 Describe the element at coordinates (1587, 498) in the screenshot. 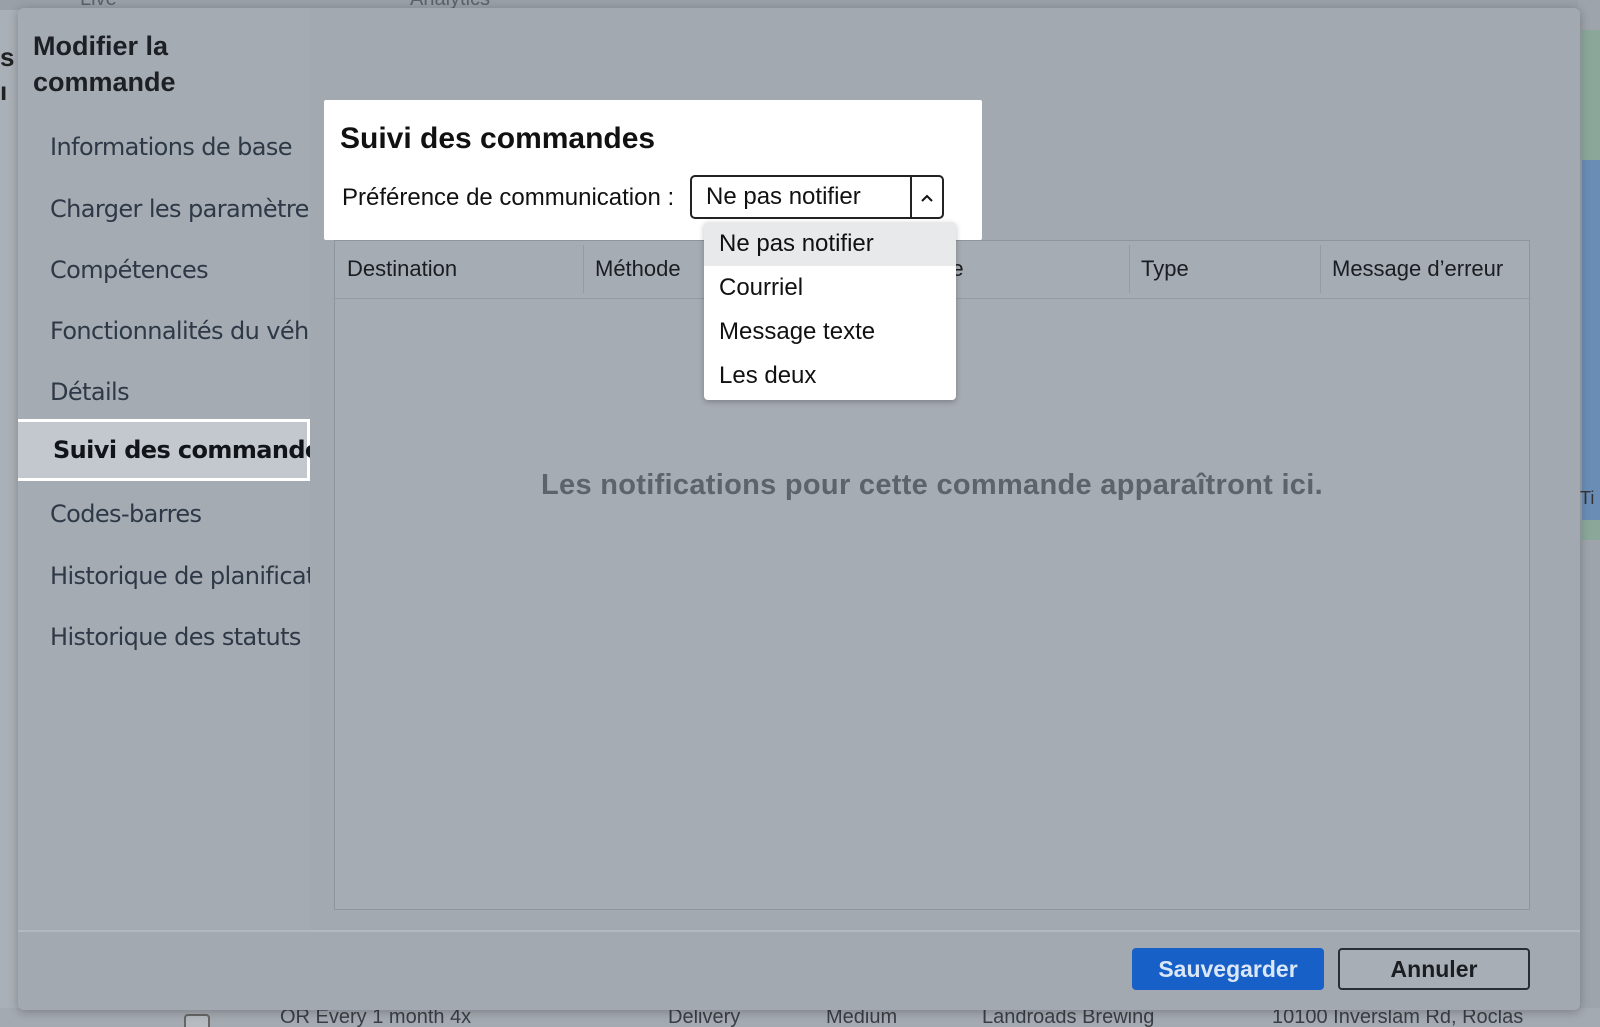

I see `bg-right-text: Ti` at that location.